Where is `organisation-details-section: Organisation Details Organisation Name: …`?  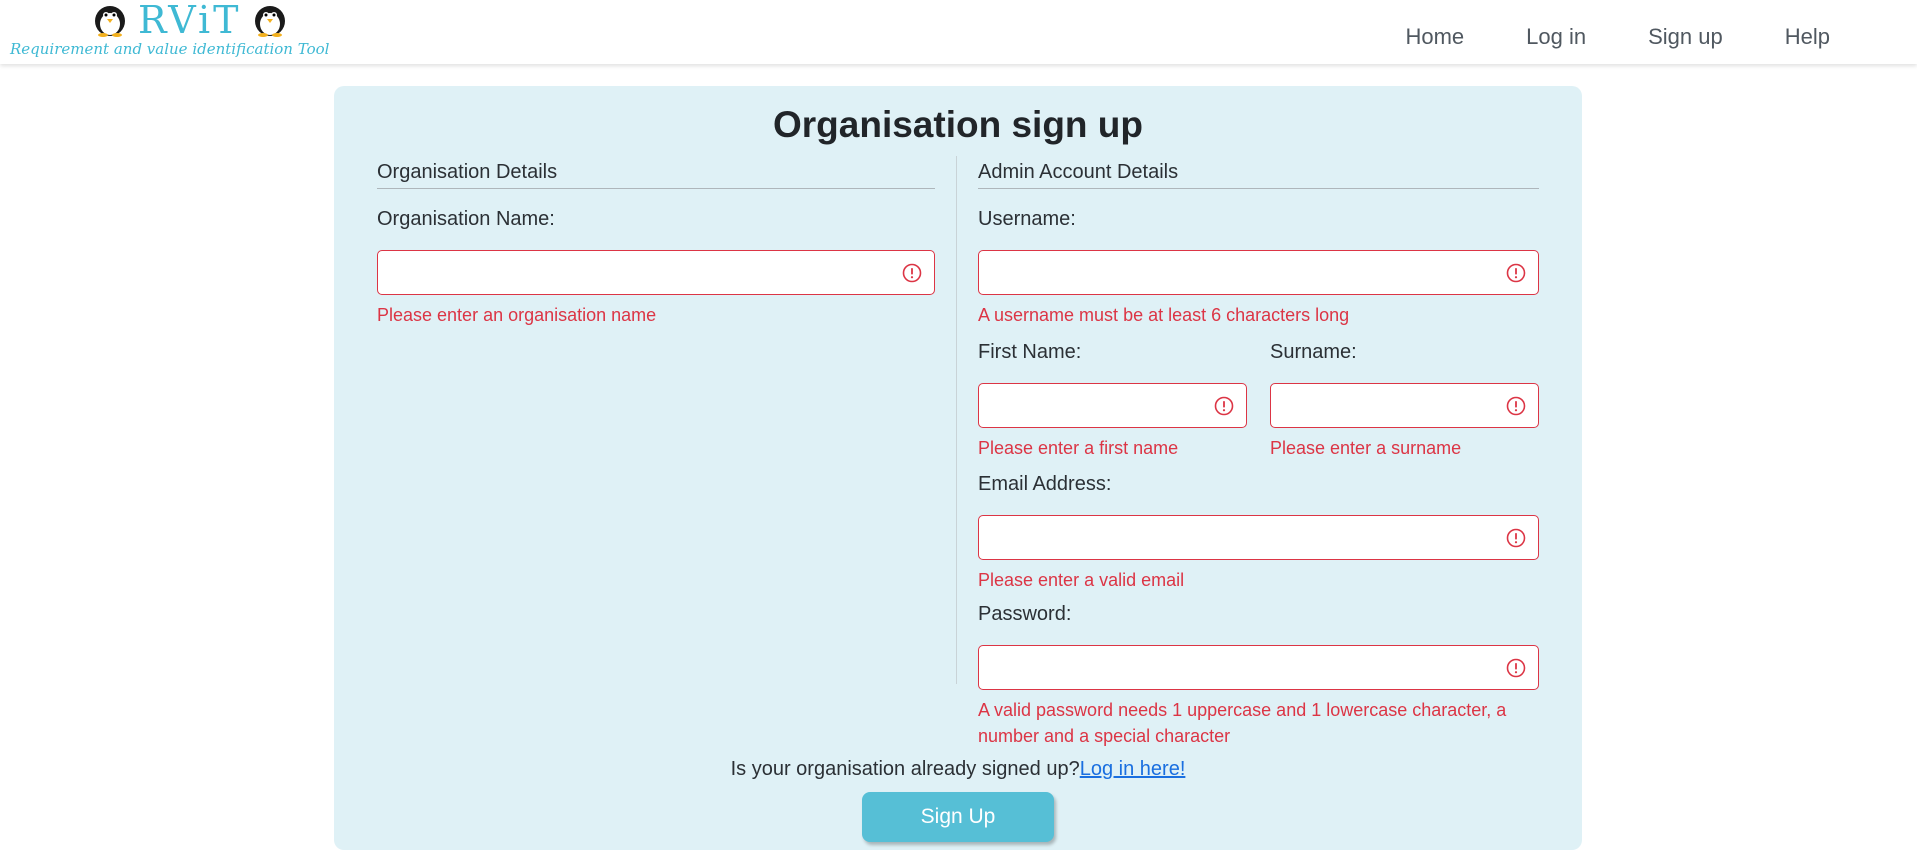 organisation-details-section: Organisation Details Organisation Name: … is located at coordinates (656, 240).